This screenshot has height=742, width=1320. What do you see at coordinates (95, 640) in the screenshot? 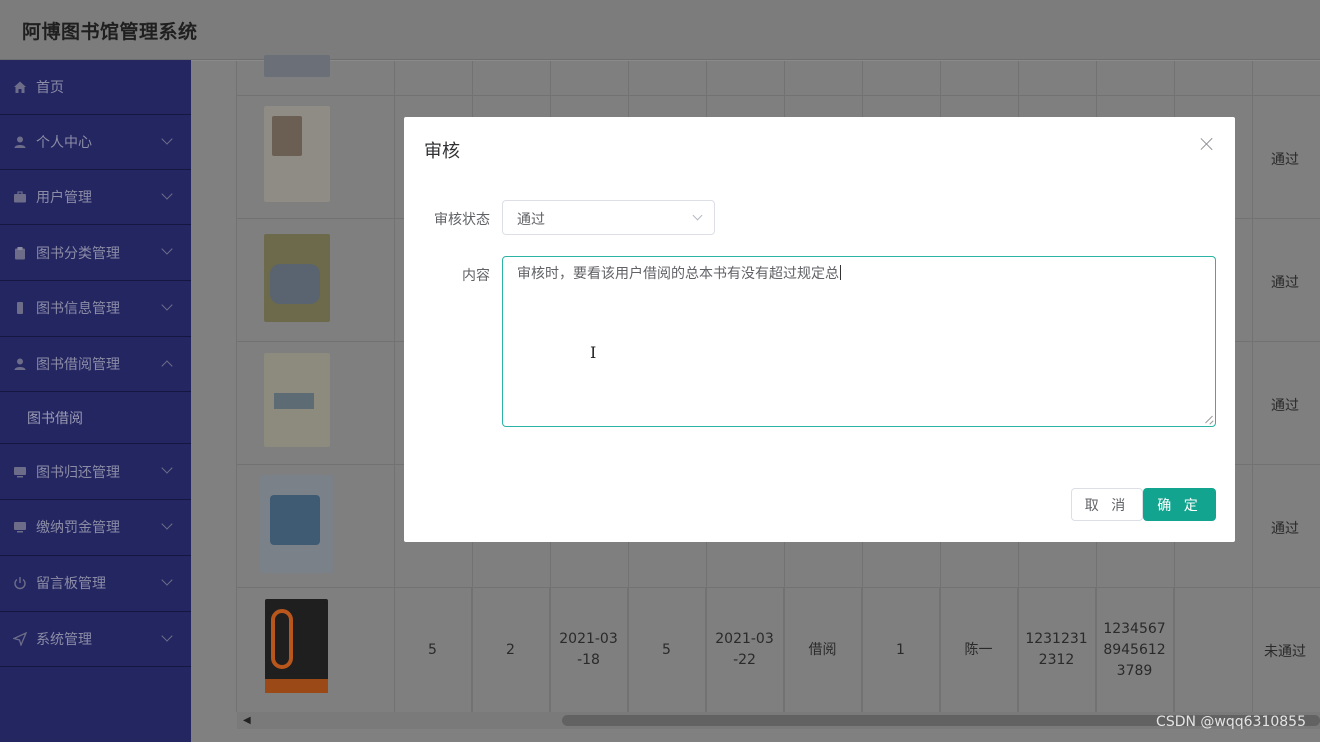
I see `sidebar-item-system-management: 系统管理` at bounding box center [95, 640].